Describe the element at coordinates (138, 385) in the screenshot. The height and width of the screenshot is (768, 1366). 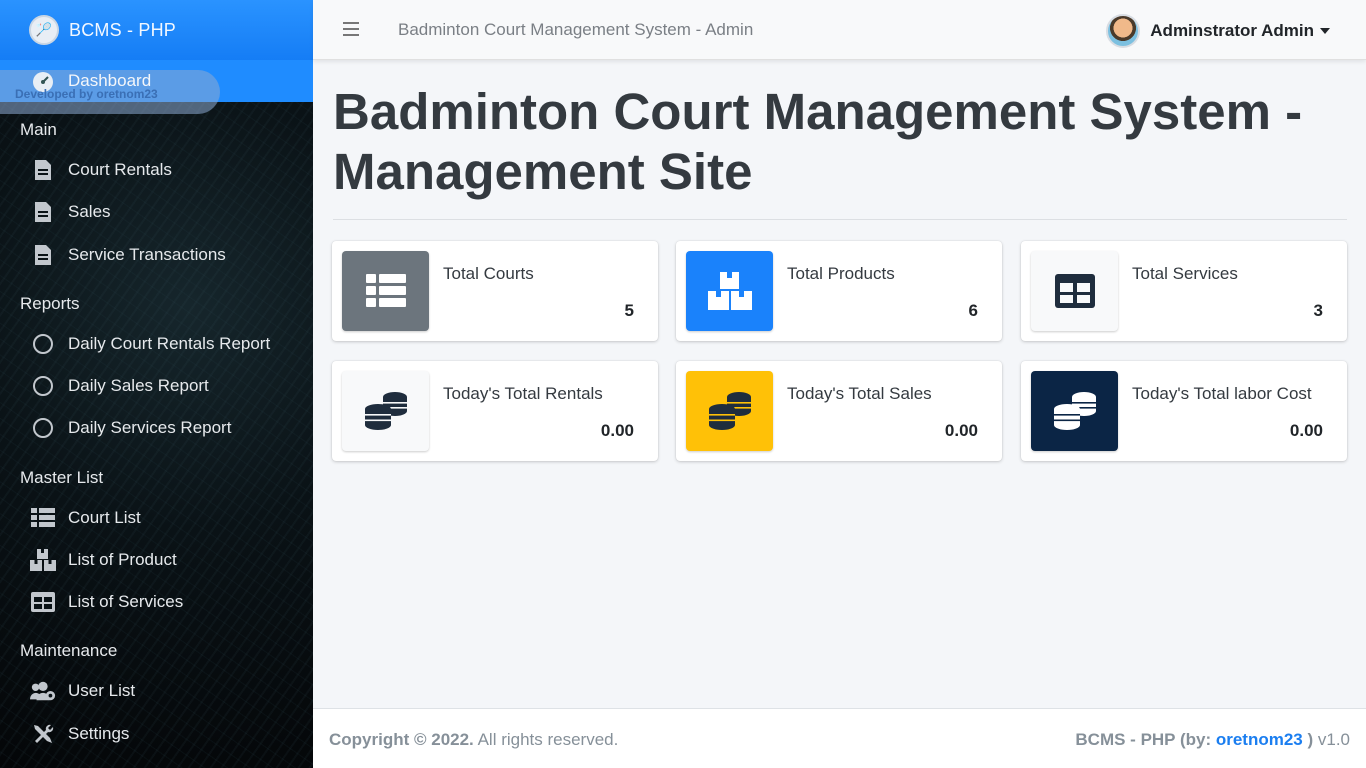
I see `sidebar-item-label: Daily Sales Report` at that location.